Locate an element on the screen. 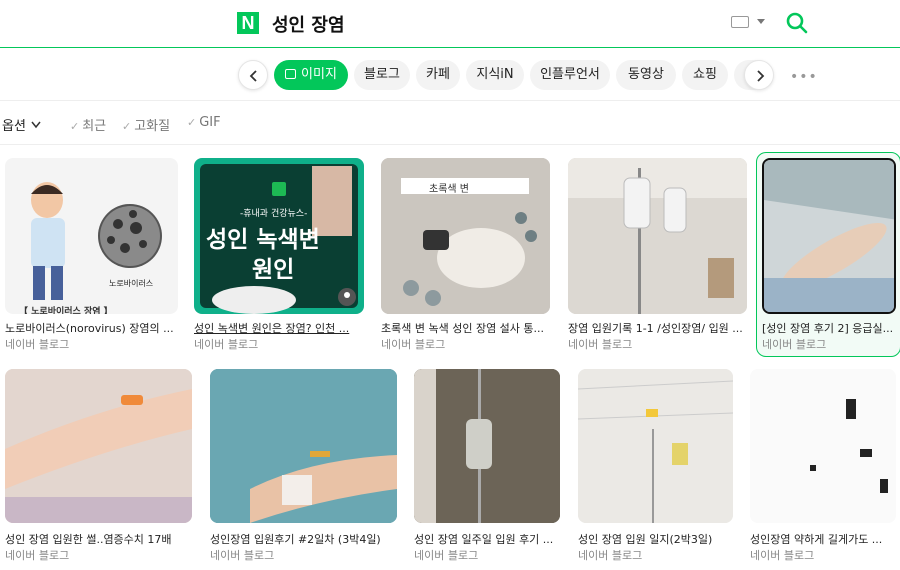 The height and width of the screenshot is (570, 900). more-menu-button: ••• is located at coordinates (804, 77).